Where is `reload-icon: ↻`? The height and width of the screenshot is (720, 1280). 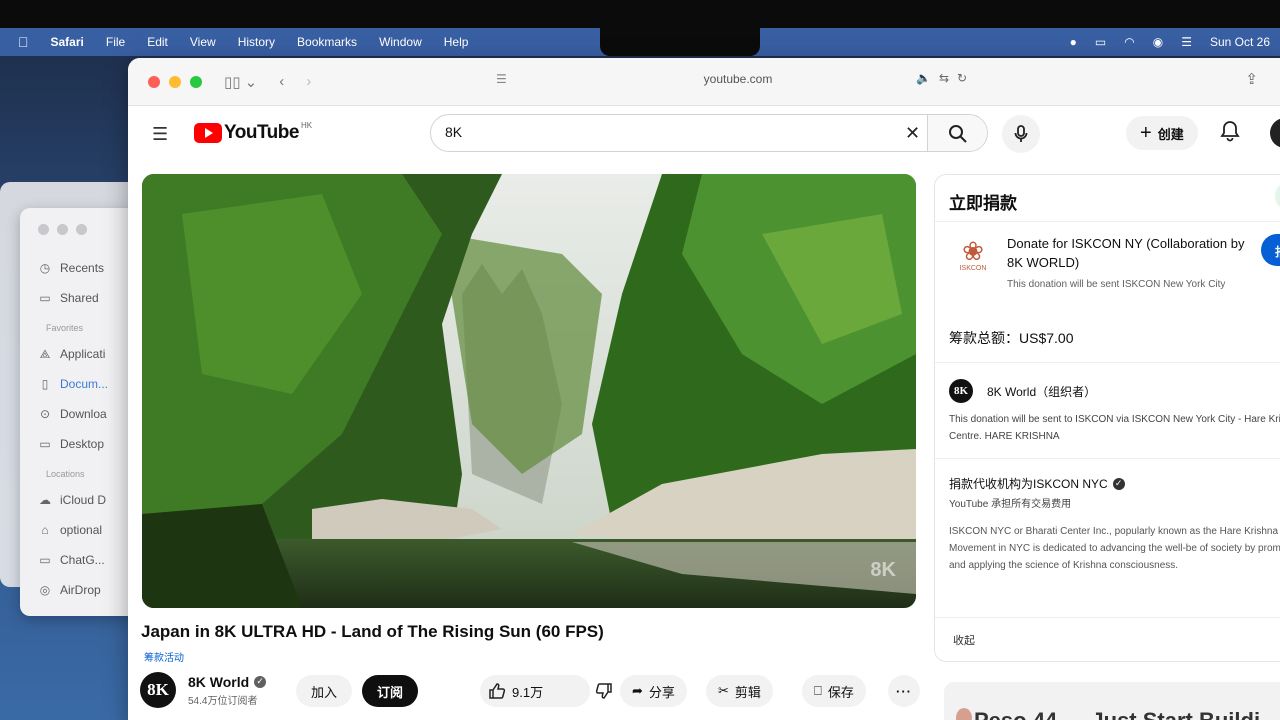
reload-icon: ↻ is located at coordinates (962, 78).